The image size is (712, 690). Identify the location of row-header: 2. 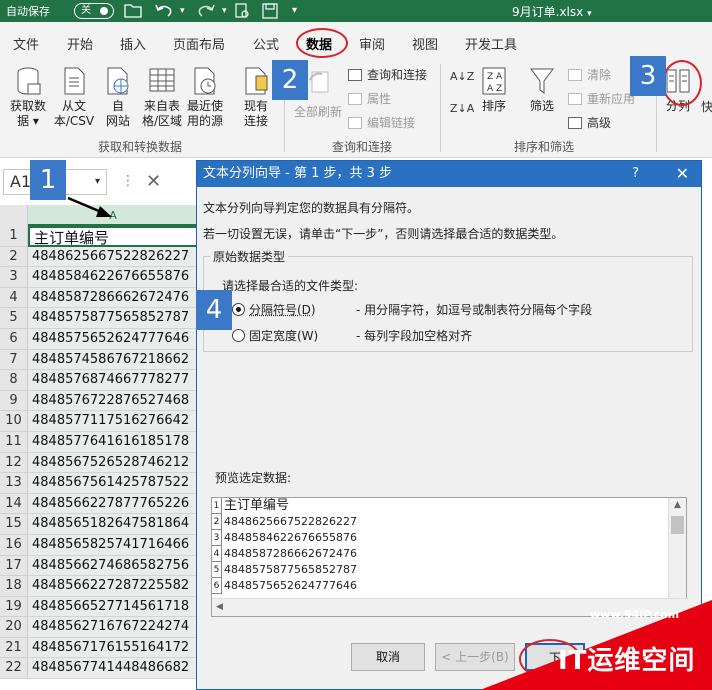
(14, 257).